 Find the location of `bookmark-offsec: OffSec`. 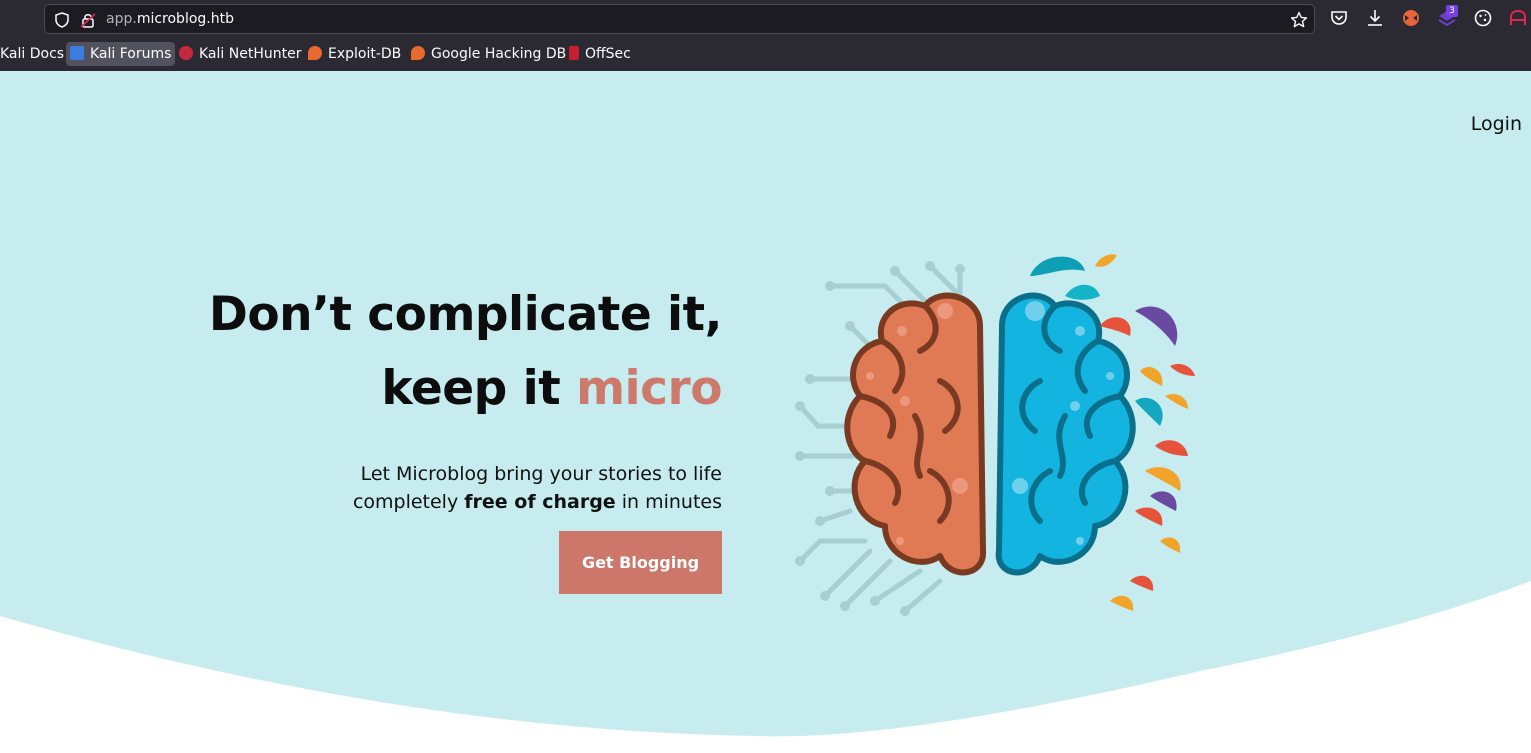

bookmark-offsec: OffSec is located at coordinates (600, 54).